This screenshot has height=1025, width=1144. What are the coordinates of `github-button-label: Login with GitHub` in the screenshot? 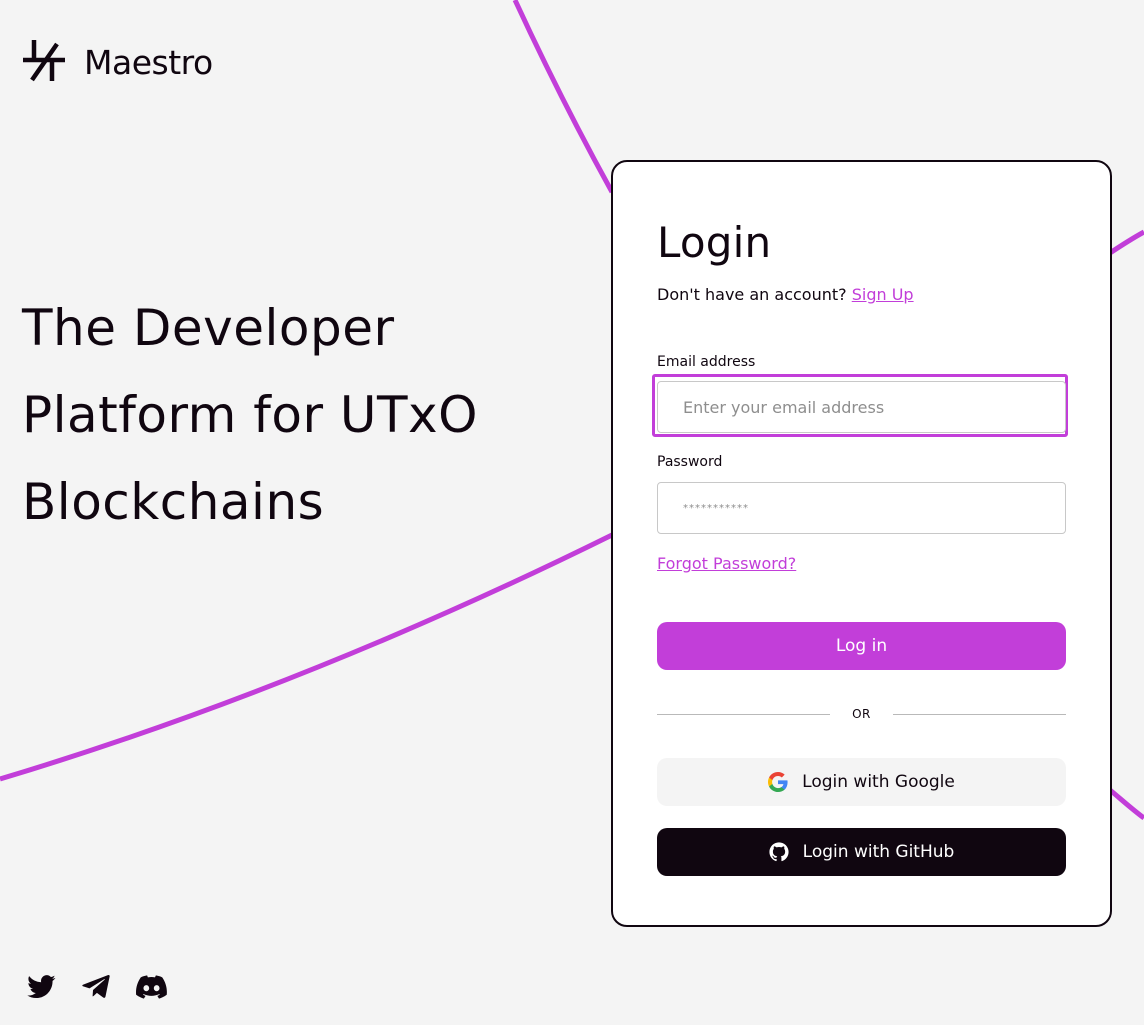 It's located at (878, 852).